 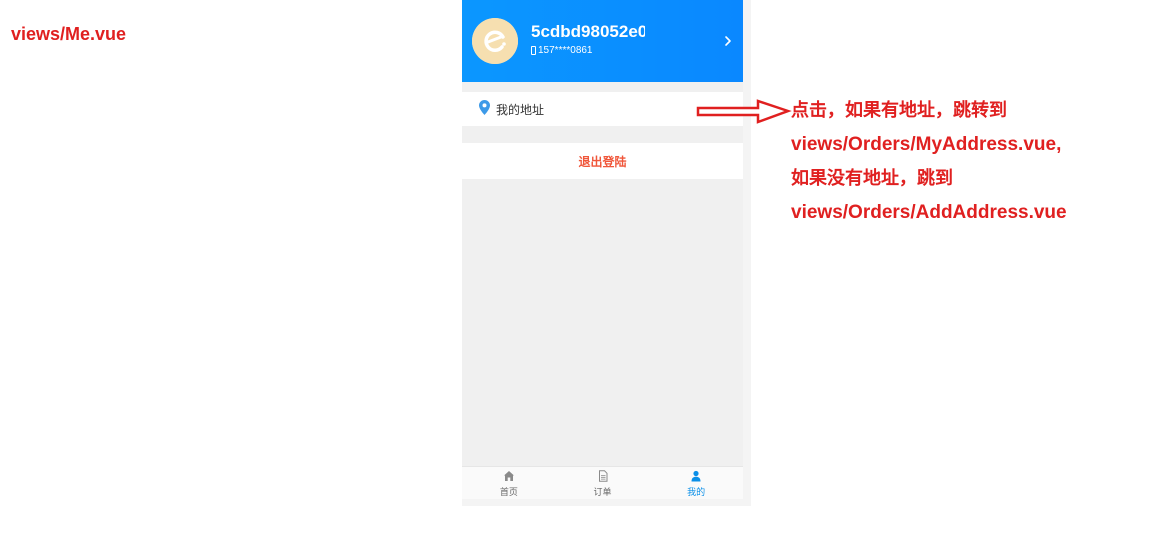 What do you see at coordinates (696, 476) in the screenshot?
I see `user-icon` at bounding box center [696, 476].